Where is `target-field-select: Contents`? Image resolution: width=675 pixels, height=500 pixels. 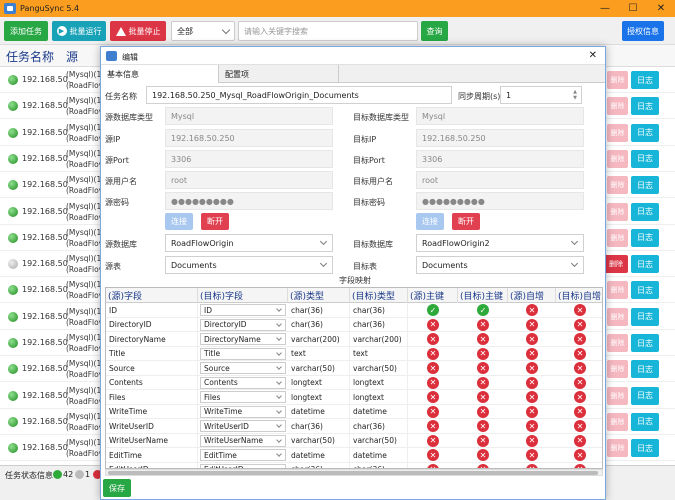
target-field-select: Contents is located at coordinates (243, 382).